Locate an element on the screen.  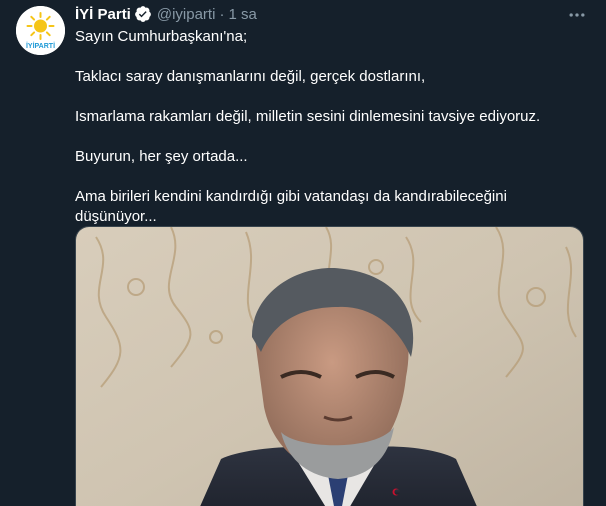
avatar: İYİPARTİ is located at coordinates (40, 30).